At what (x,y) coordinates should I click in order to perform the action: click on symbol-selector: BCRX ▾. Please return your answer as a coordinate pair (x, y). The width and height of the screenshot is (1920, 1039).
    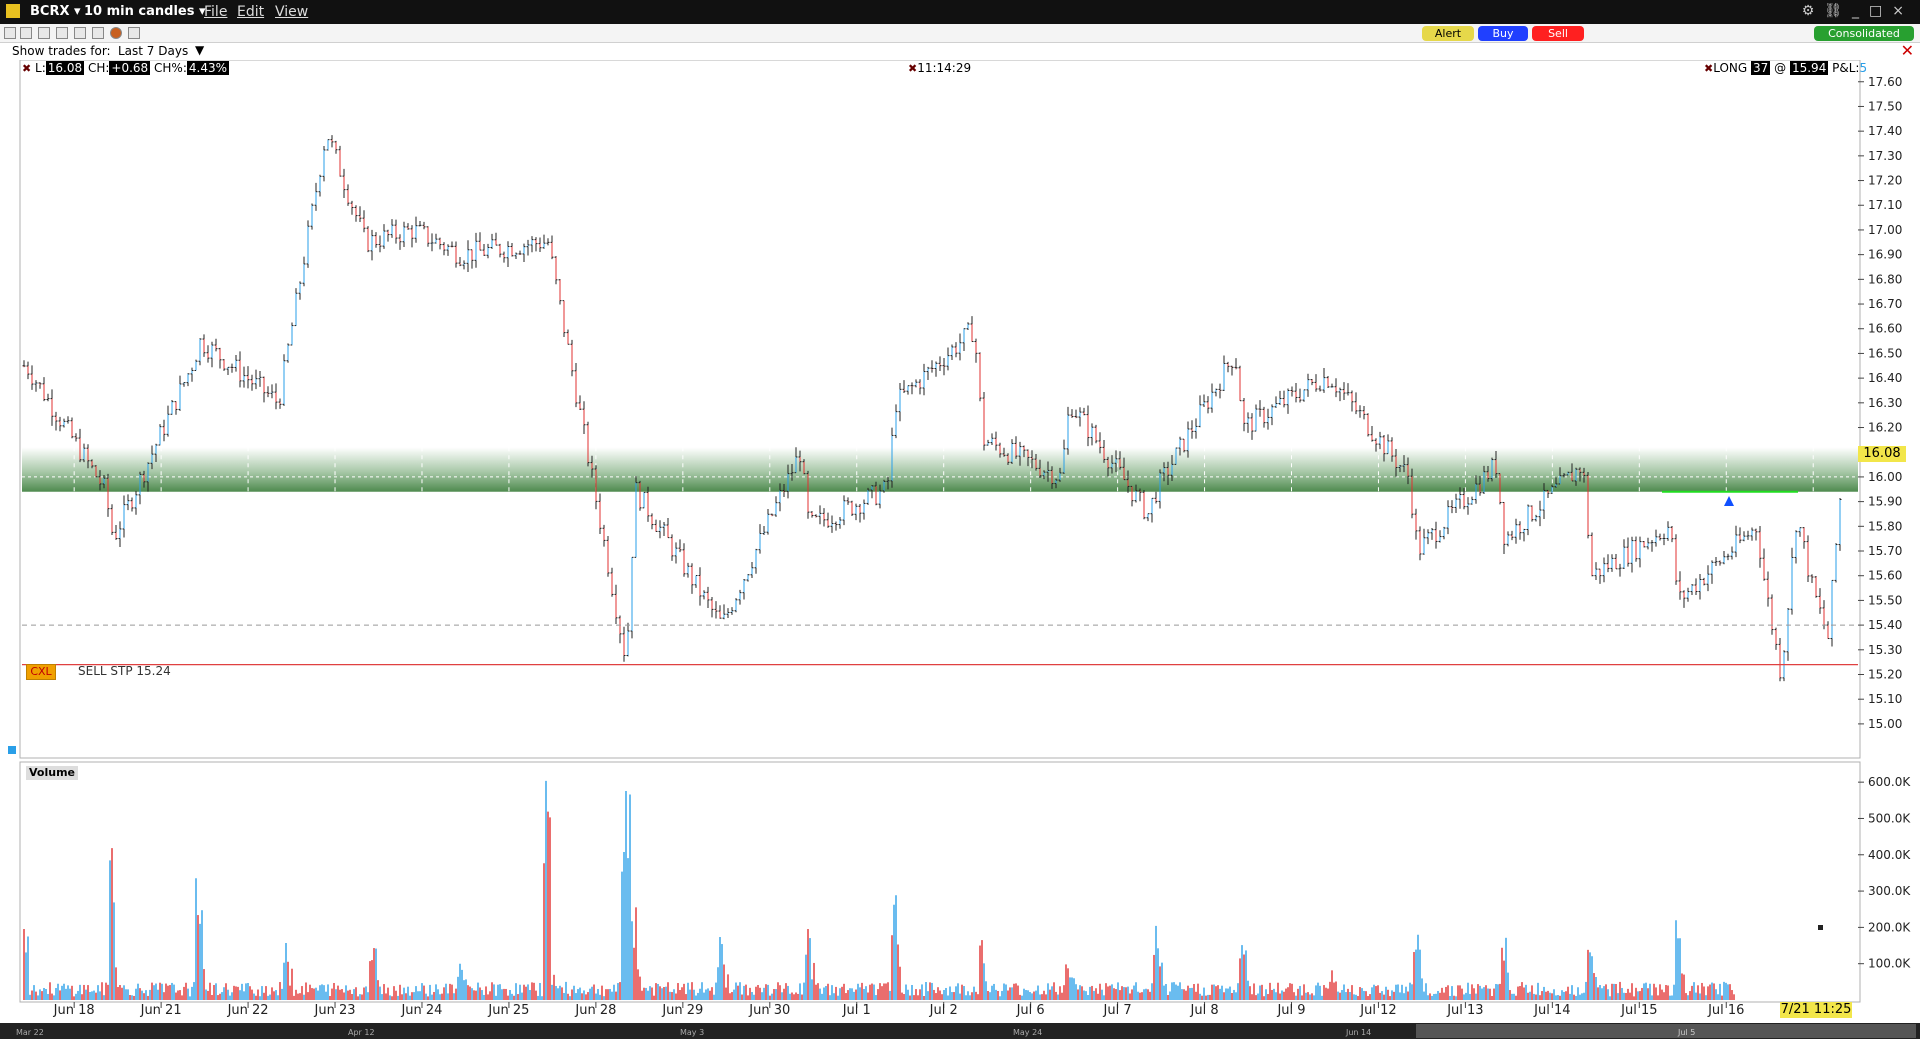
    Looking at the image, I should click on (55, 11).